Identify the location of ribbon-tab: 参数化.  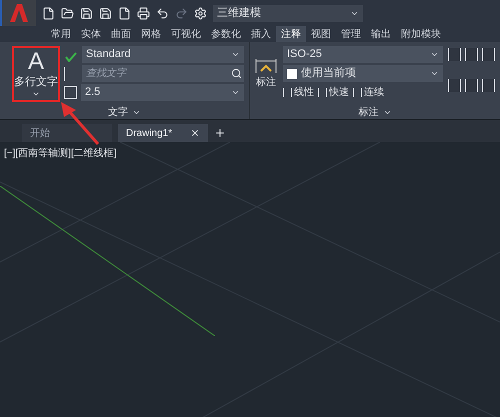
(226, 34).